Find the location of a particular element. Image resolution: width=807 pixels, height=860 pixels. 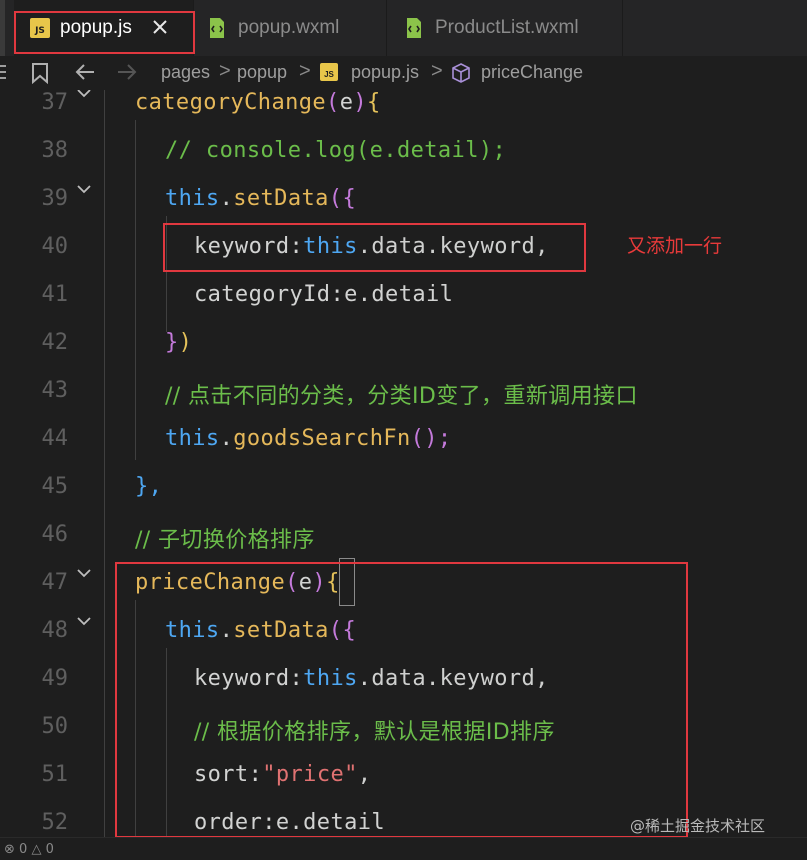

forward-arrow-icon is located at coordinates (127, 74).